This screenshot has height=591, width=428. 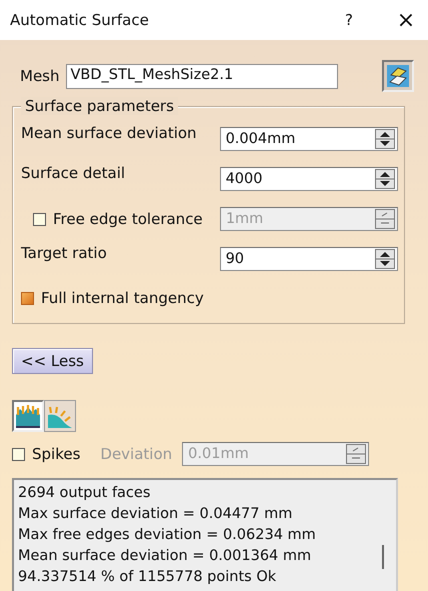 I want to click on checkbox-label: Free edge tolerance, so click(x=128, y=219).